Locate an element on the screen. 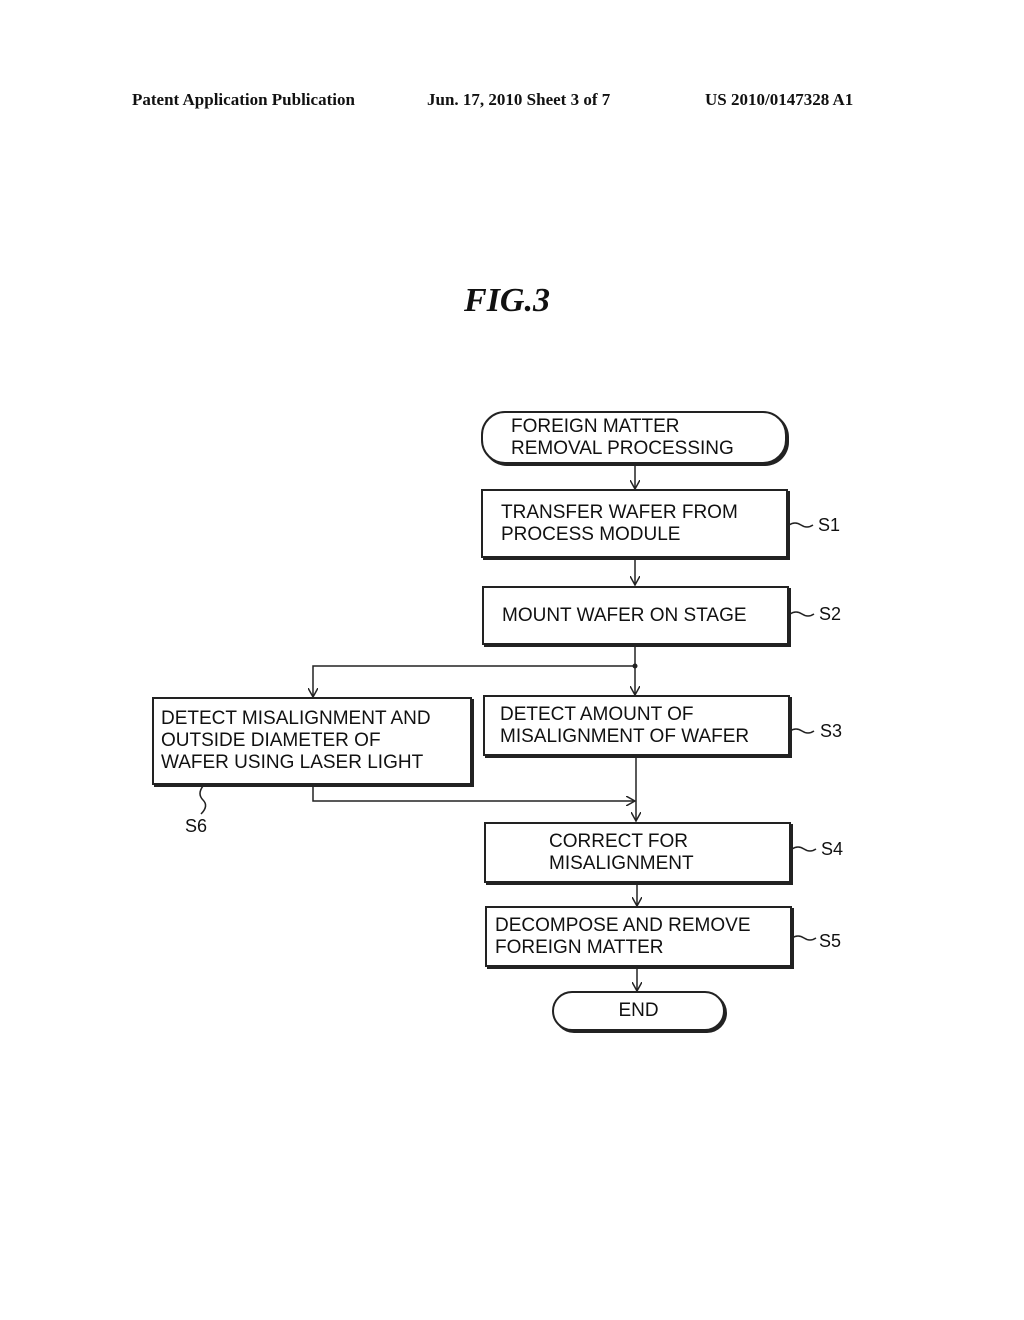 This screenshot has width=1024, height=1320. leader-s4 is located at coordinates (804, 849).